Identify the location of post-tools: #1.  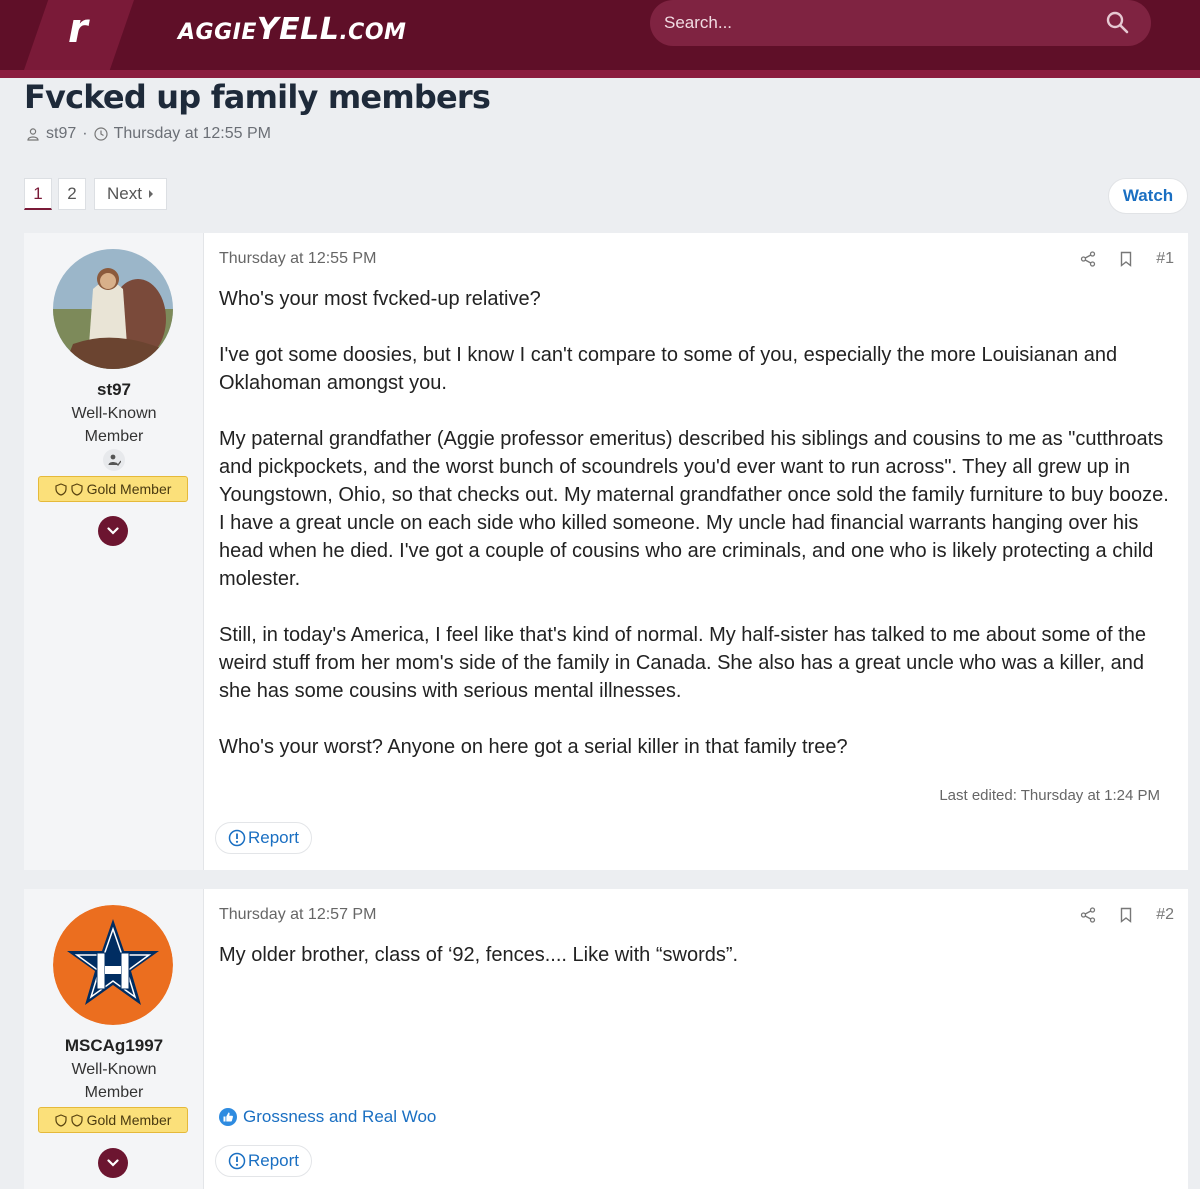
(1127, 259).